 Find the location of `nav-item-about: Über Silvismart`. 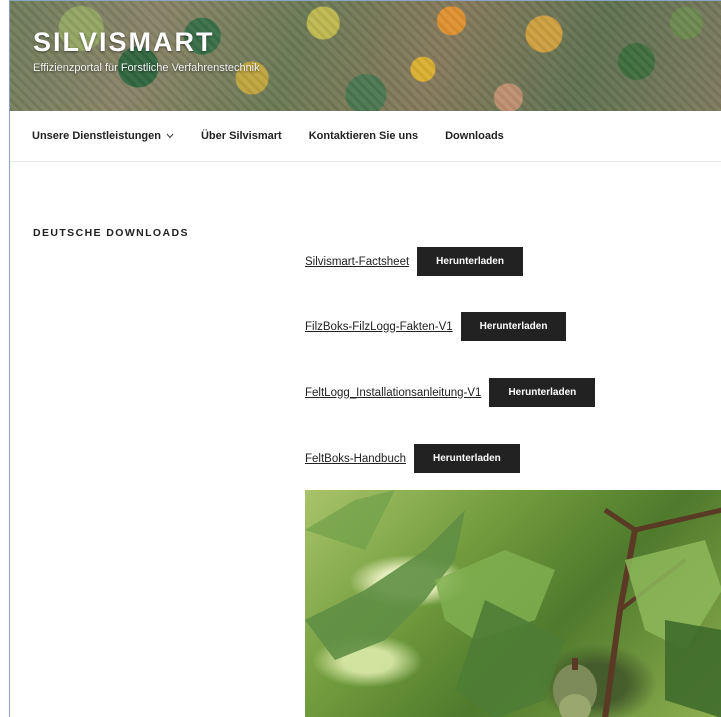

nav-item-about: Über Silvismart is located at coordinates (241, 136).